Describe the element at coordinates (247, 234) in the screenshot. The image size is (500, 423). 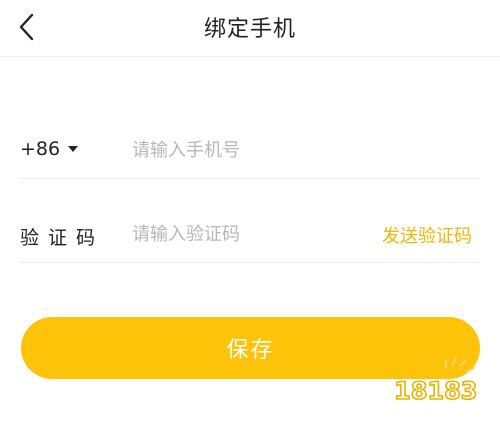
I see `verification-code-input` at that location.